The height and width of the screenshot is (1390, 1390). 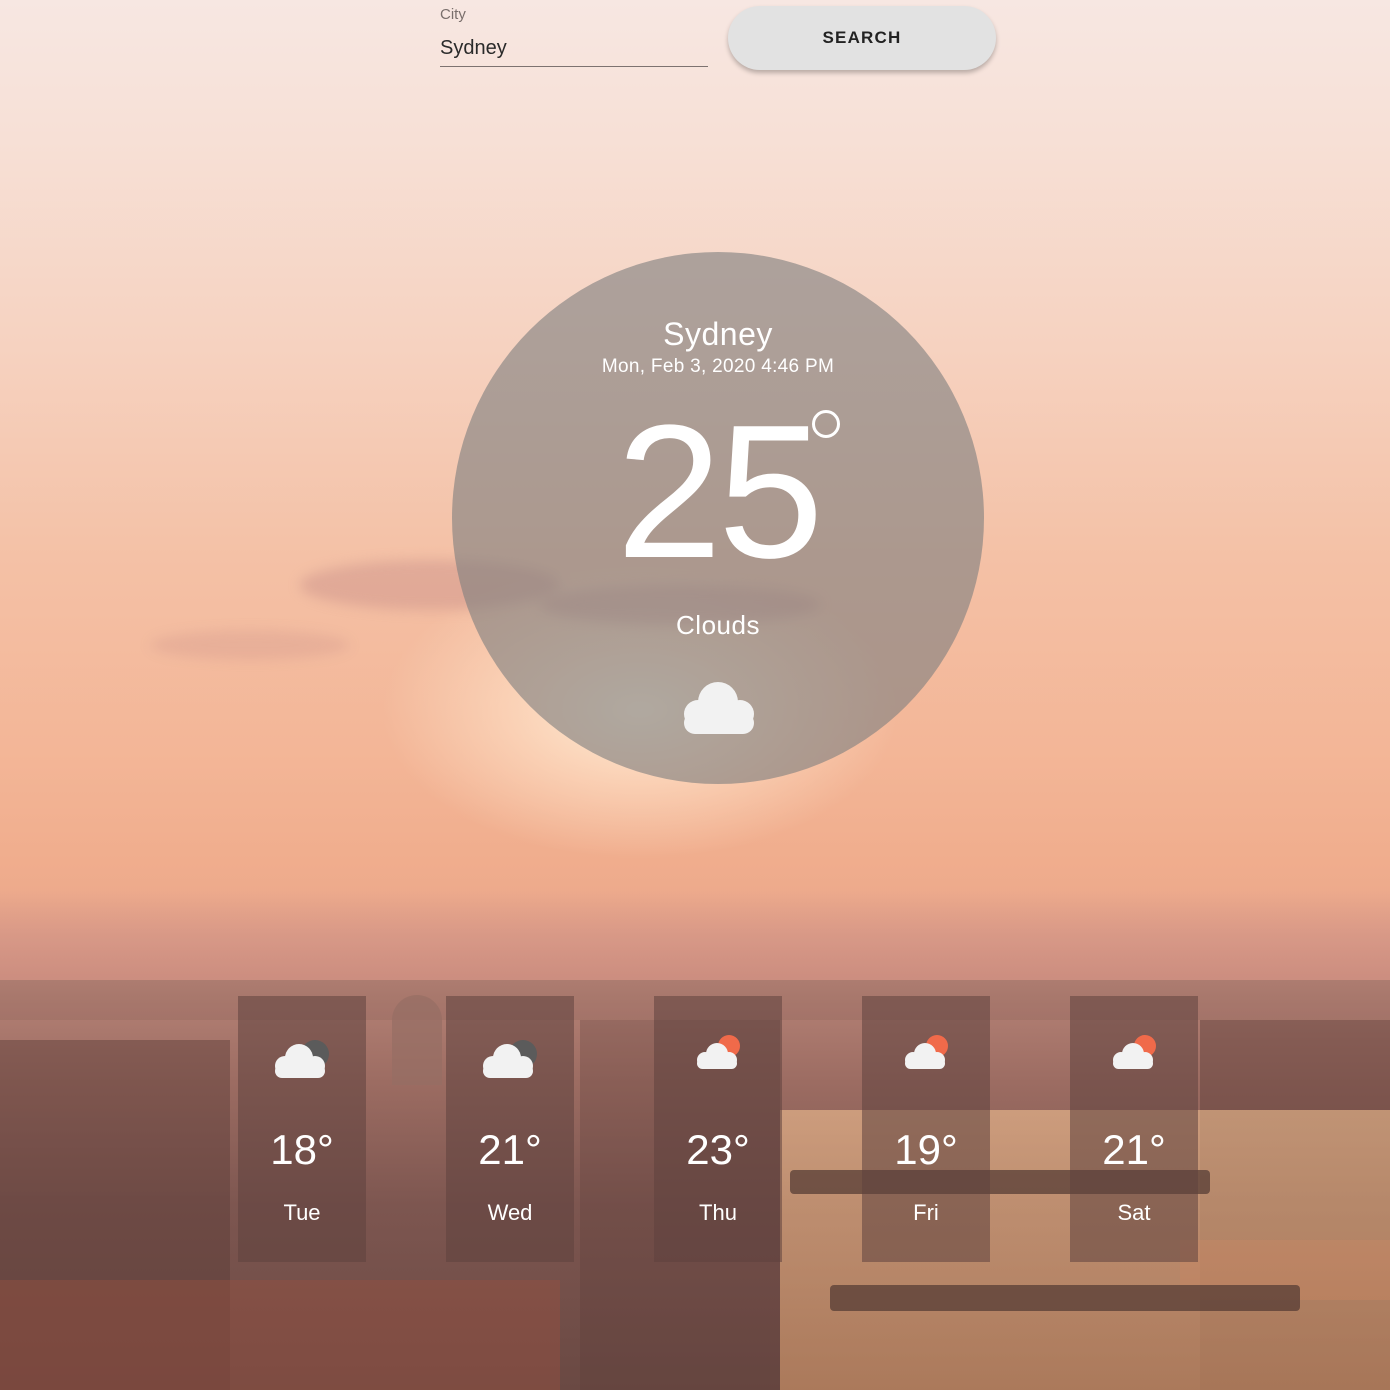 What do you see at coordinates (1065, 1298) in the screenshot?
I see `bridge` at bounding box center [1065, 1298].